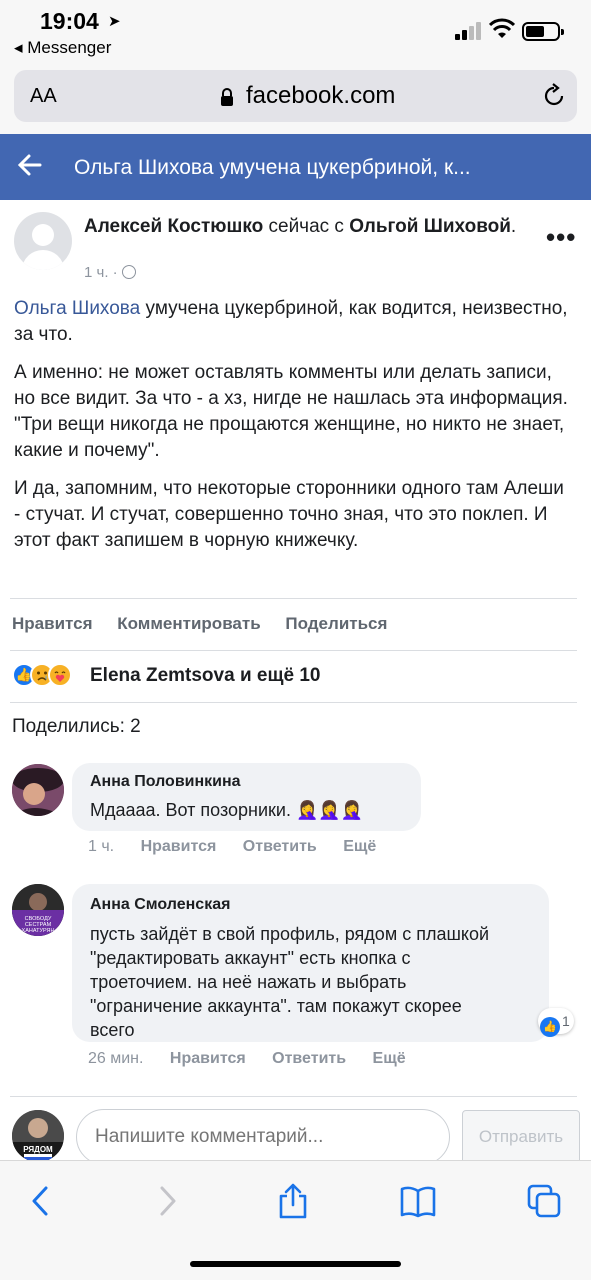 The width and height of the screenshot is (591, 1280). What do you see at coordinates (38, 910) in the screenshot?
I see `commenter-avatar: СВОБОДУ СЕСТРАМ ХАНАТУРЯН` at bounding box center [38, 910].